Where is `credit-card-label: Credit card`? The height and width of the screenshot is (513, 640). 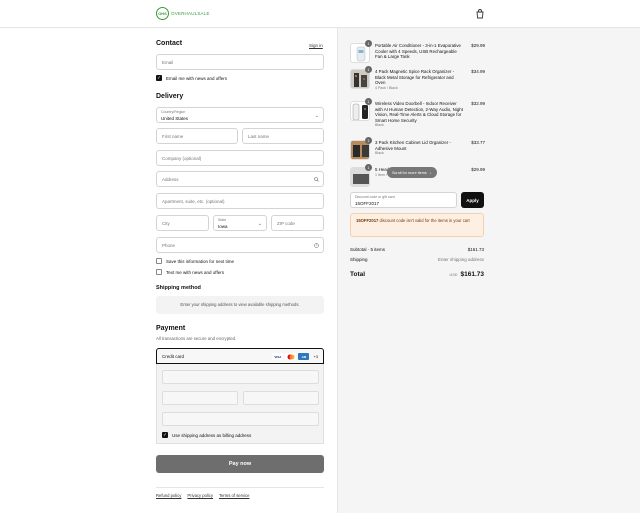
credit-card-label: Credit card is located at coordinates (173, 356).